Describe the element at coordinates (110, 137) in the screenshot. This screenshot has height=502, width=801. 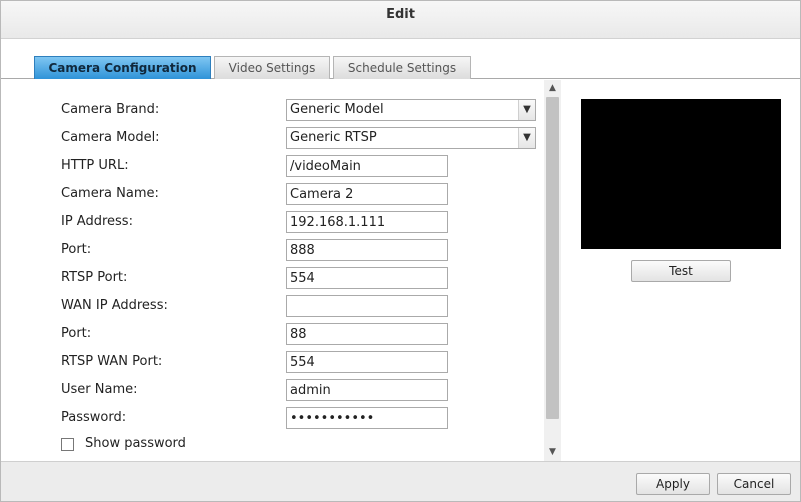
I see `camera-model-label: Camera Model:` at that location.